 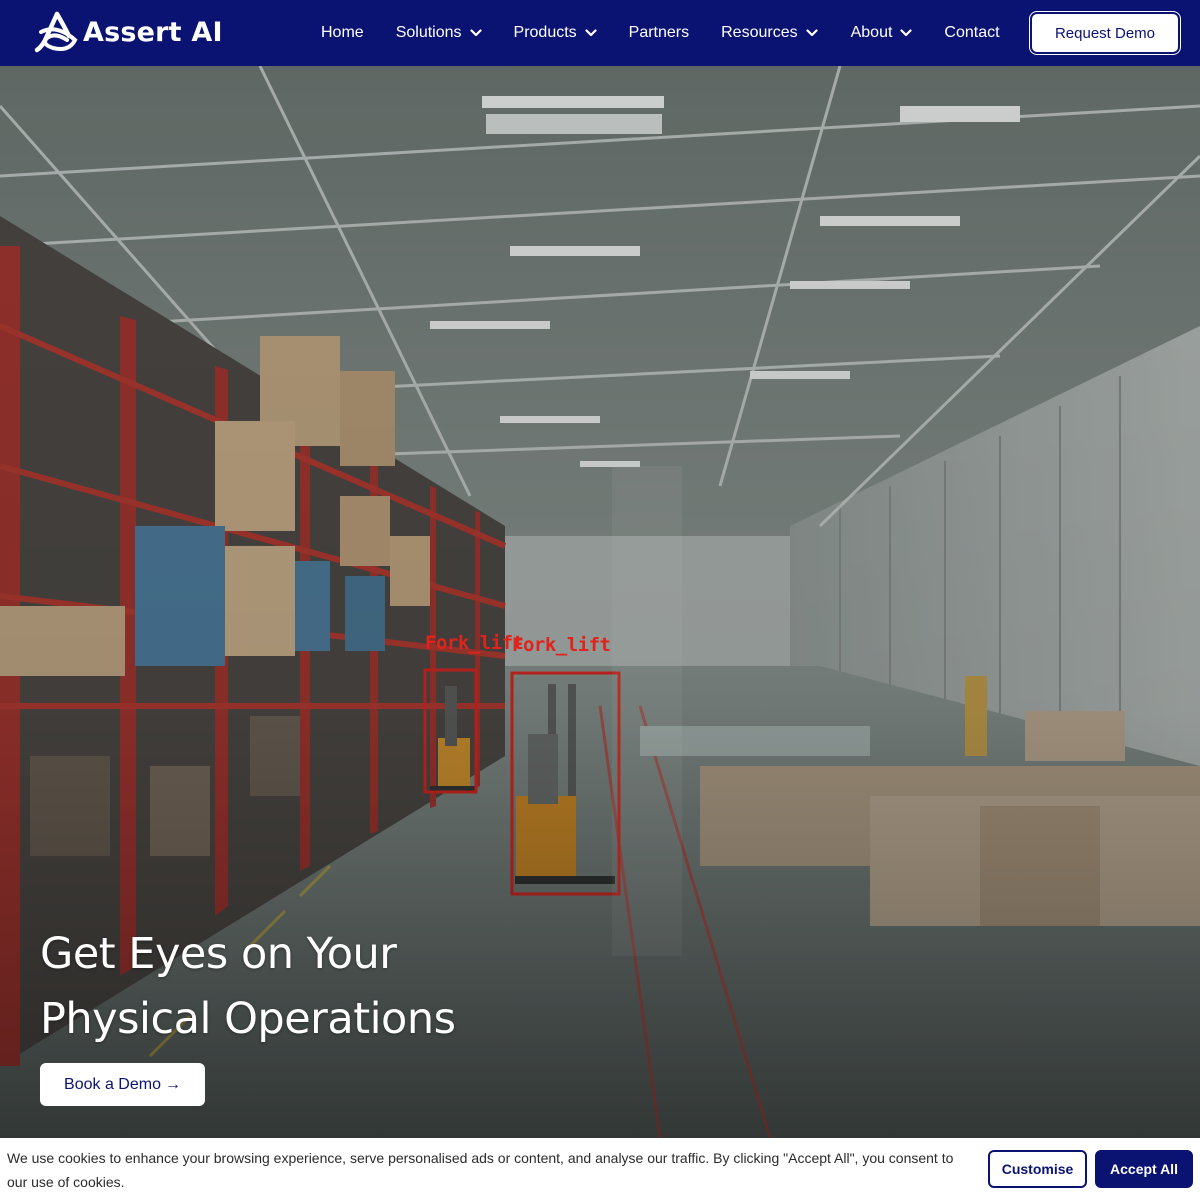 I want to click on book-demo-button: Book a Demo →, so click(x=122, y=1084).